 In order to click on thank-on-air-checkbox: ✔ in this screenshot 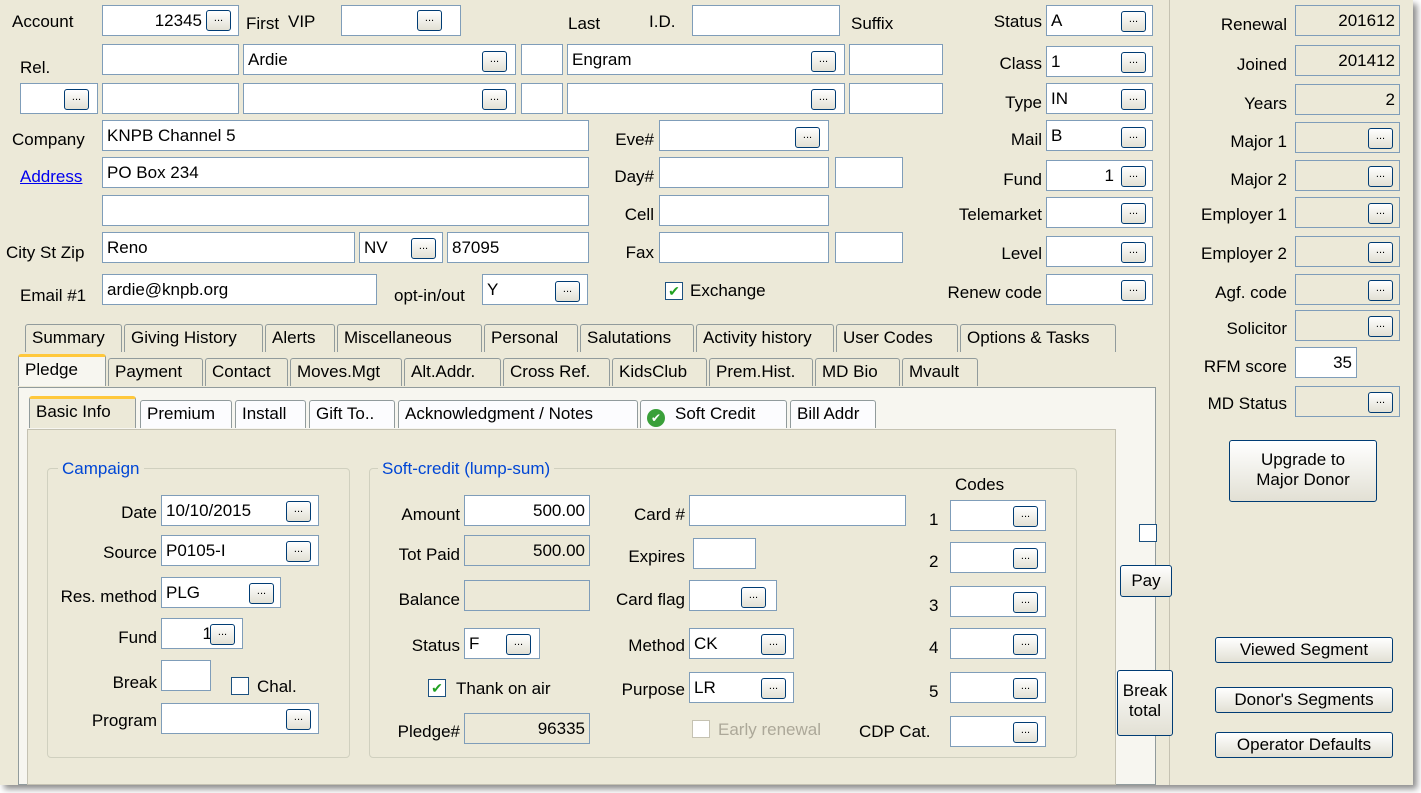, I will do `click(437, 688)`.